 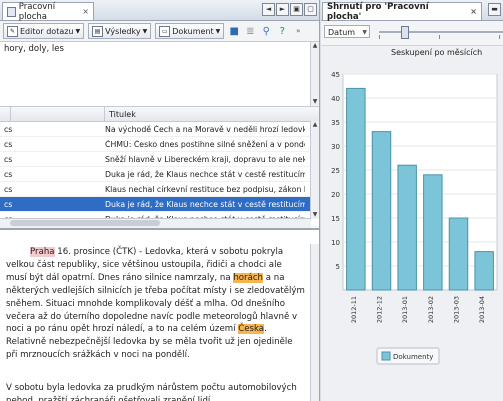 I want to click on slider-knob, so click(x=405, y=32).